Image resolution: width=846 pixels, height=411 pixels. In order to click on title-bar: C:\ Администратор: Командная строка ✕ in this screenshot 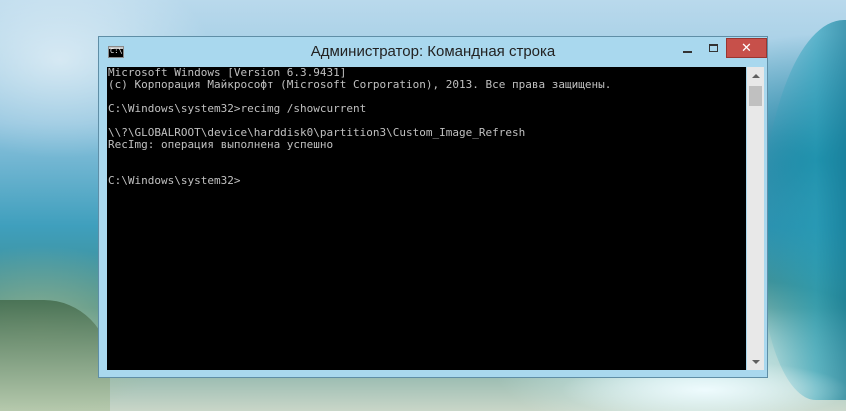, I will do `click(433, 52)`.